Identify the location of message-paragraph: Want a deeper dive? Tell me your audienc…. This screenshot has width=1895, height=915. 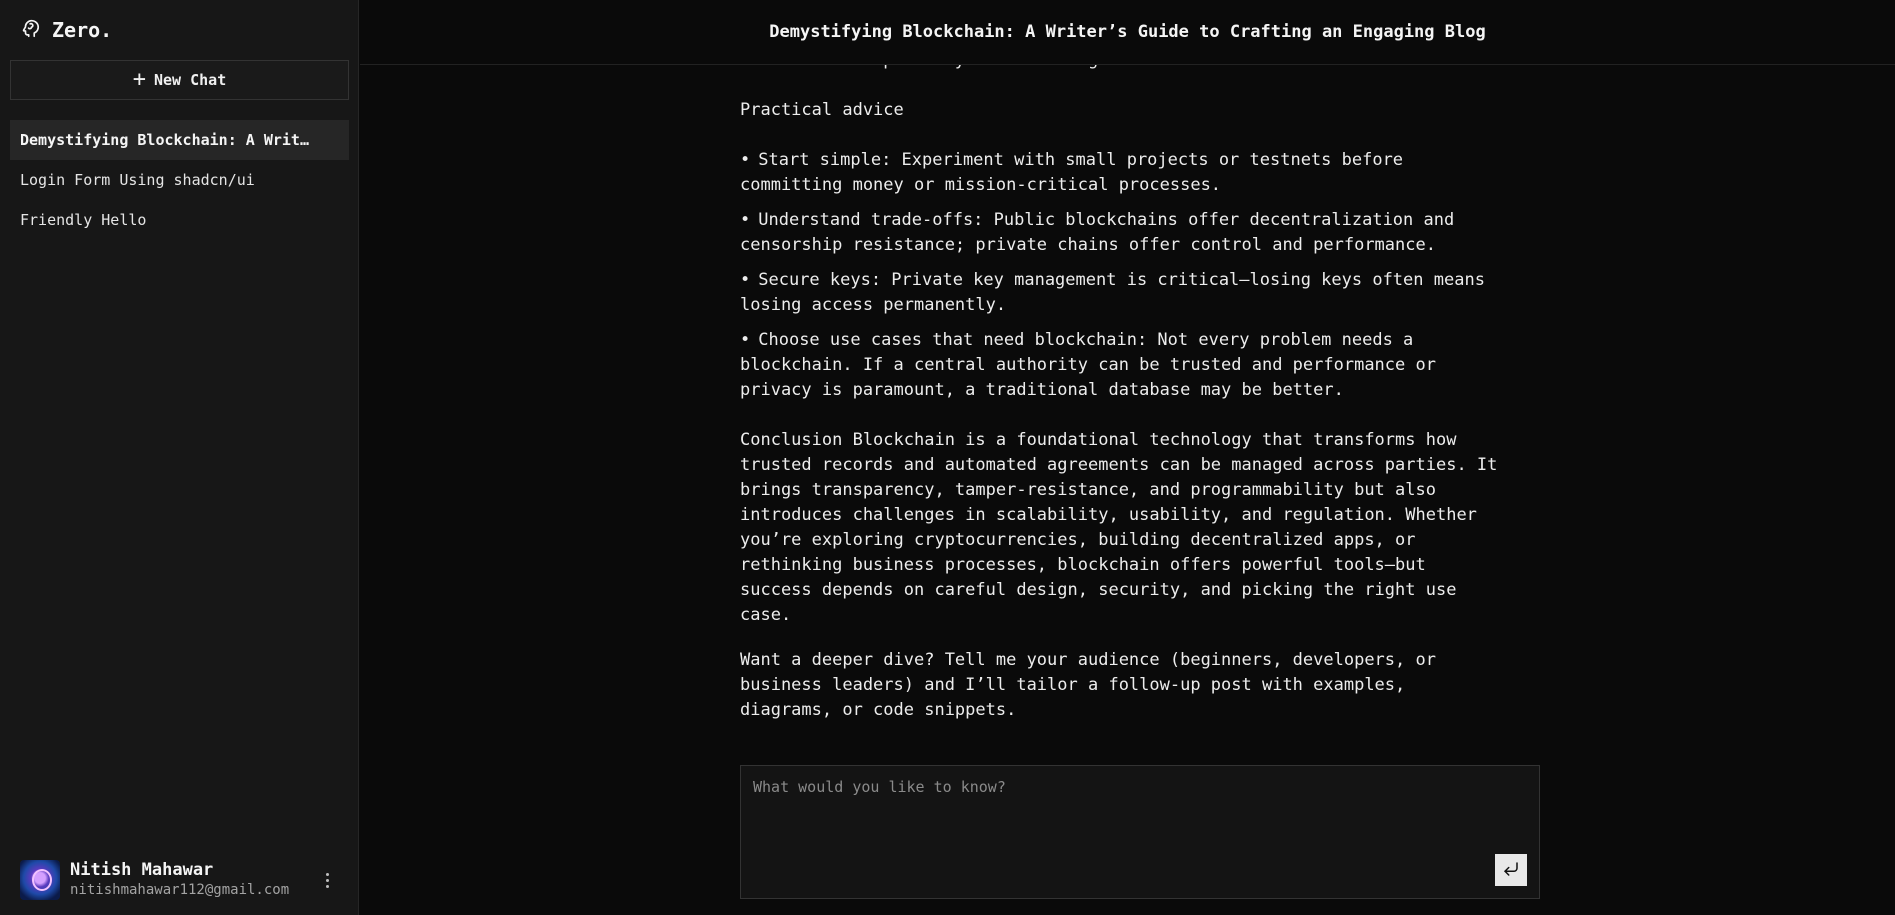
(1088, 685).